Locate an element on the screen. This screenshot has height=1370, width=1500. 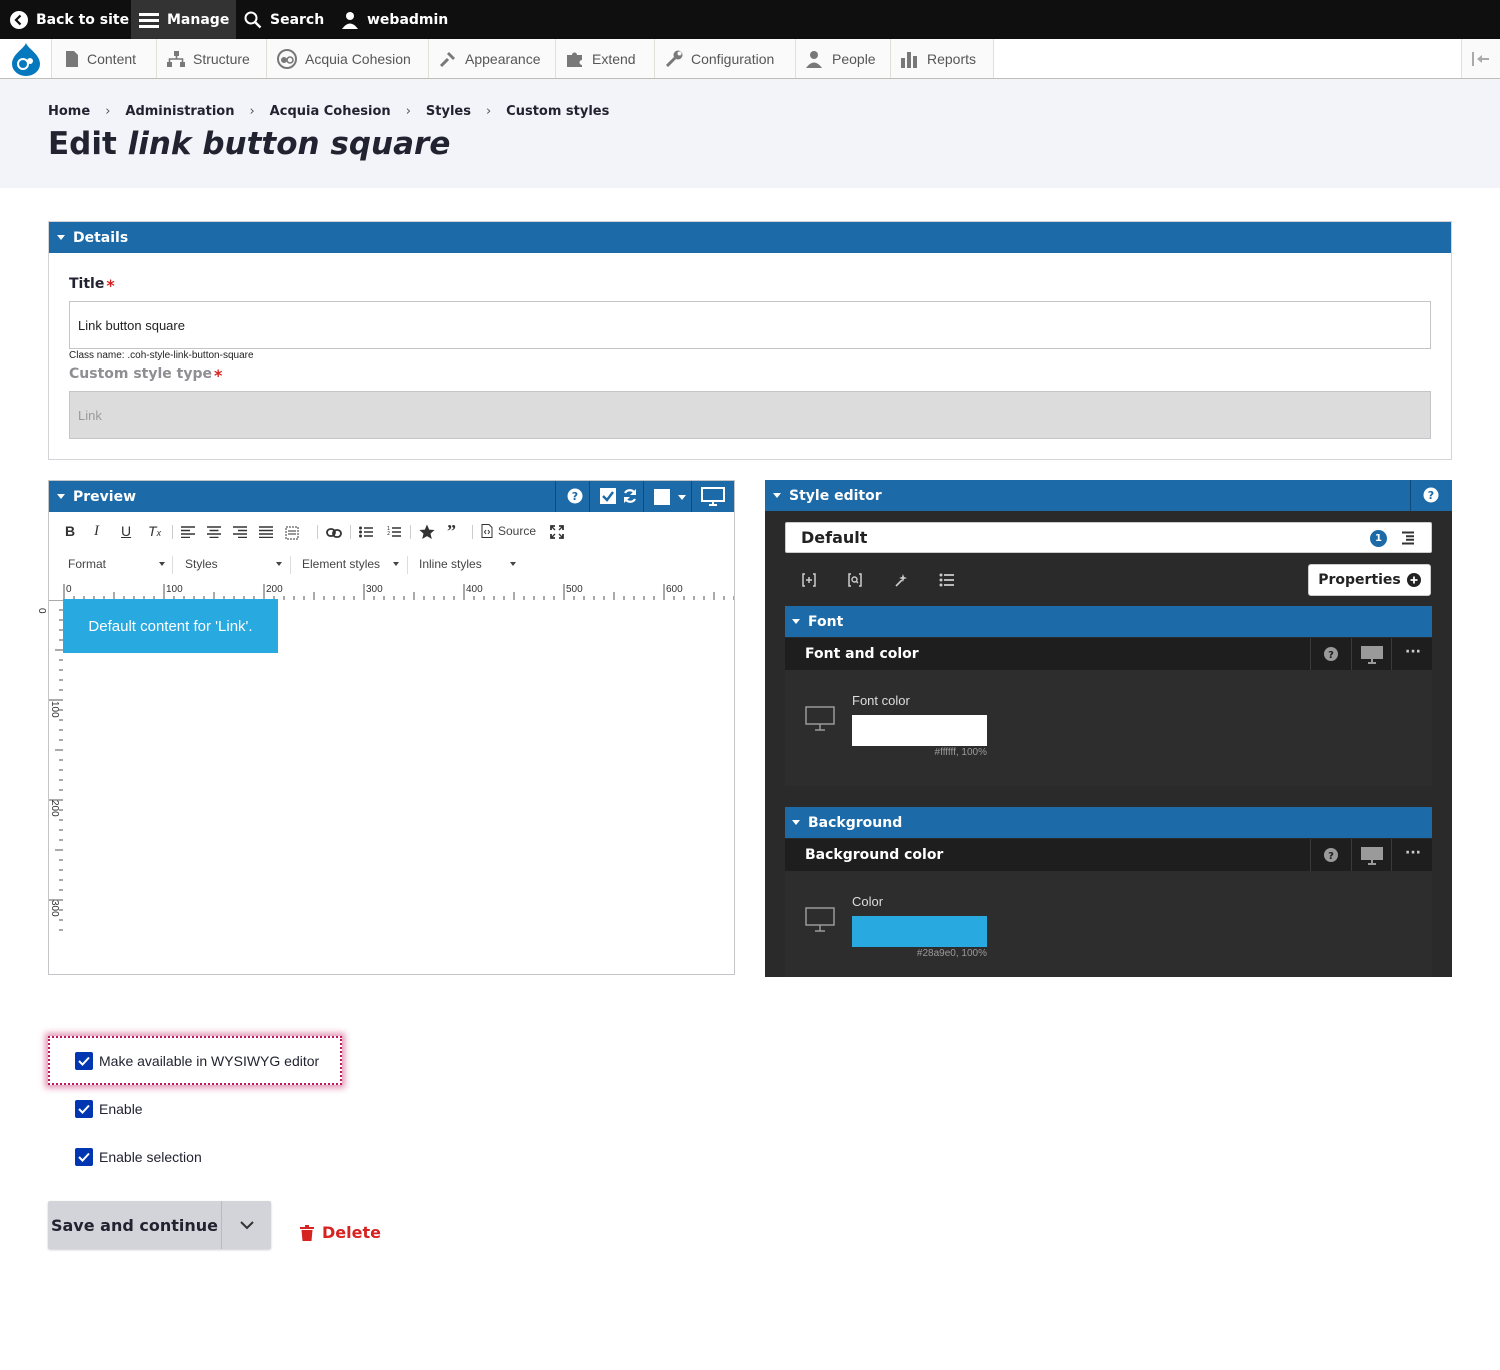
tray-item-extend: Extend is located at coordinates (605, 58).